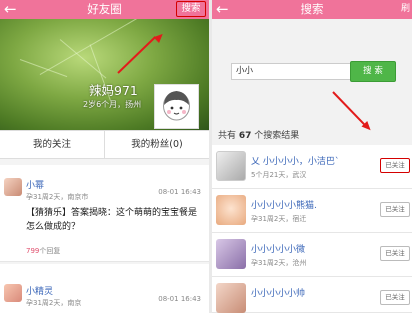 The width and height of the screenshot is (412, 313). I want to click on left-header: ← 好友圈 搜索, so click(104, 9).